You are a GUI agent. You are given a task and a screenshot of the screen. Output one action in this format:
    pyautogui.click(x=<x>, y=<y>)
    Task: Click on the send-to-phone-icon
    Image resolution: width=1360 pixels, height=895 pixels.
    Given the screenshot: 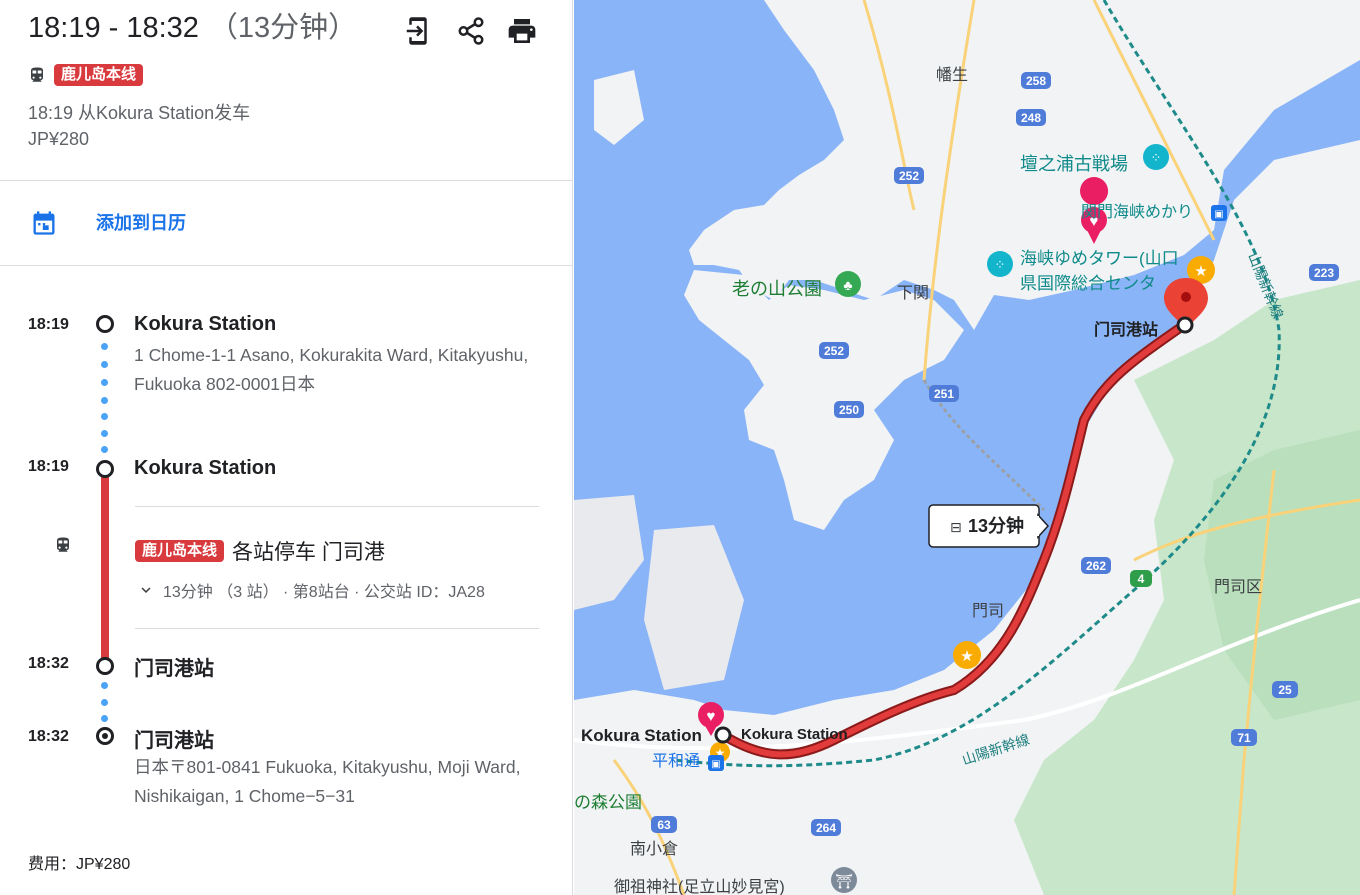 What is the action you would take?
    pyautogui.click(x=416, y=31)
    